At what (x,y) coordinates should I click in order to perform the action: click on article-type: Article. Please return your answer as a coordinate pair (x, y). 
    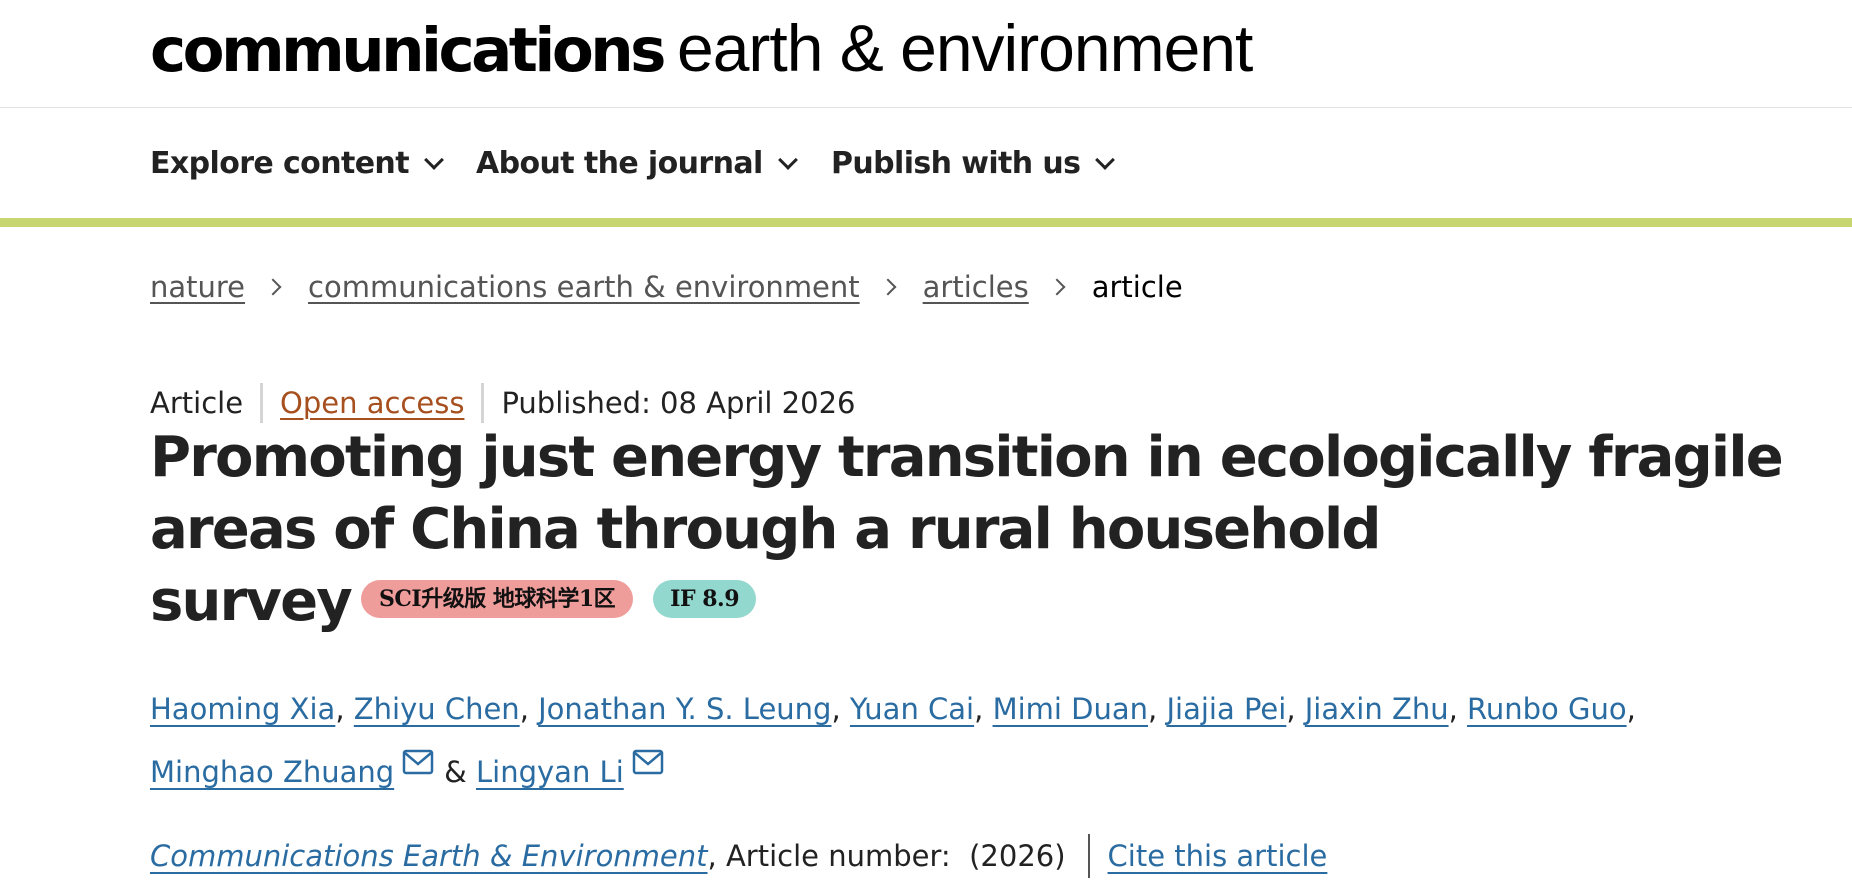
    Looking at the image, I should click on (197, 403).